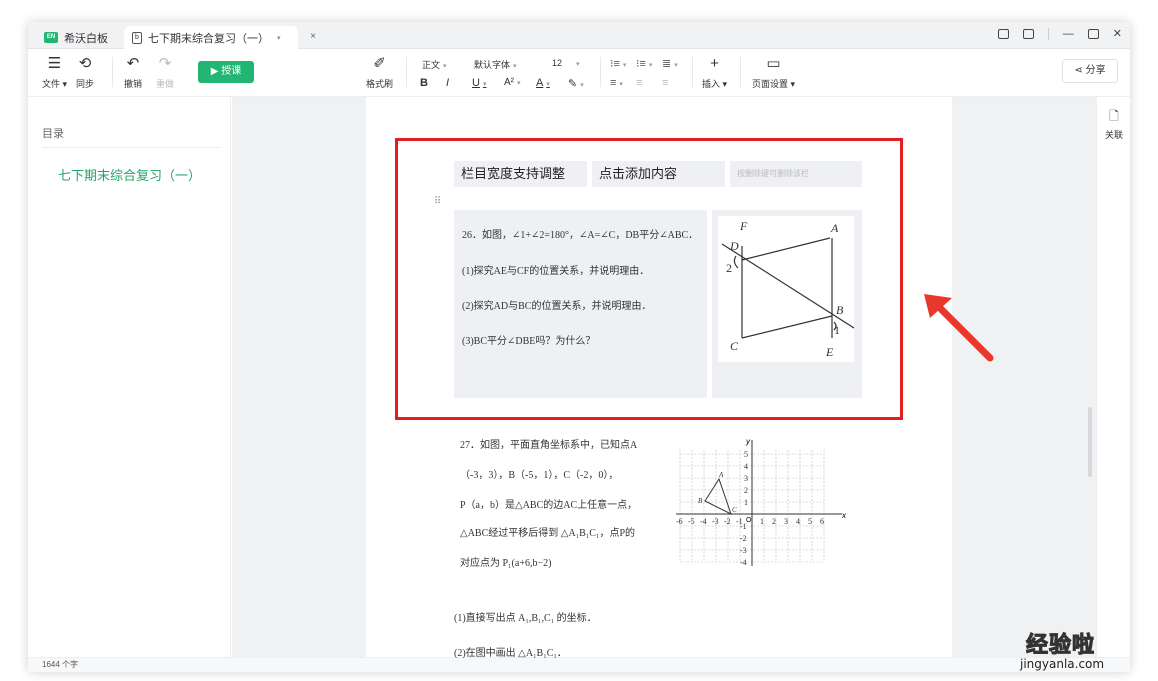 Image resolution: width=1158 pixels, height=681 pixels. What do you see at coordinates (1113, 377) in the screenshot?
I see `right-panel: 🗋 关联` at bounding box center [1113, 377].